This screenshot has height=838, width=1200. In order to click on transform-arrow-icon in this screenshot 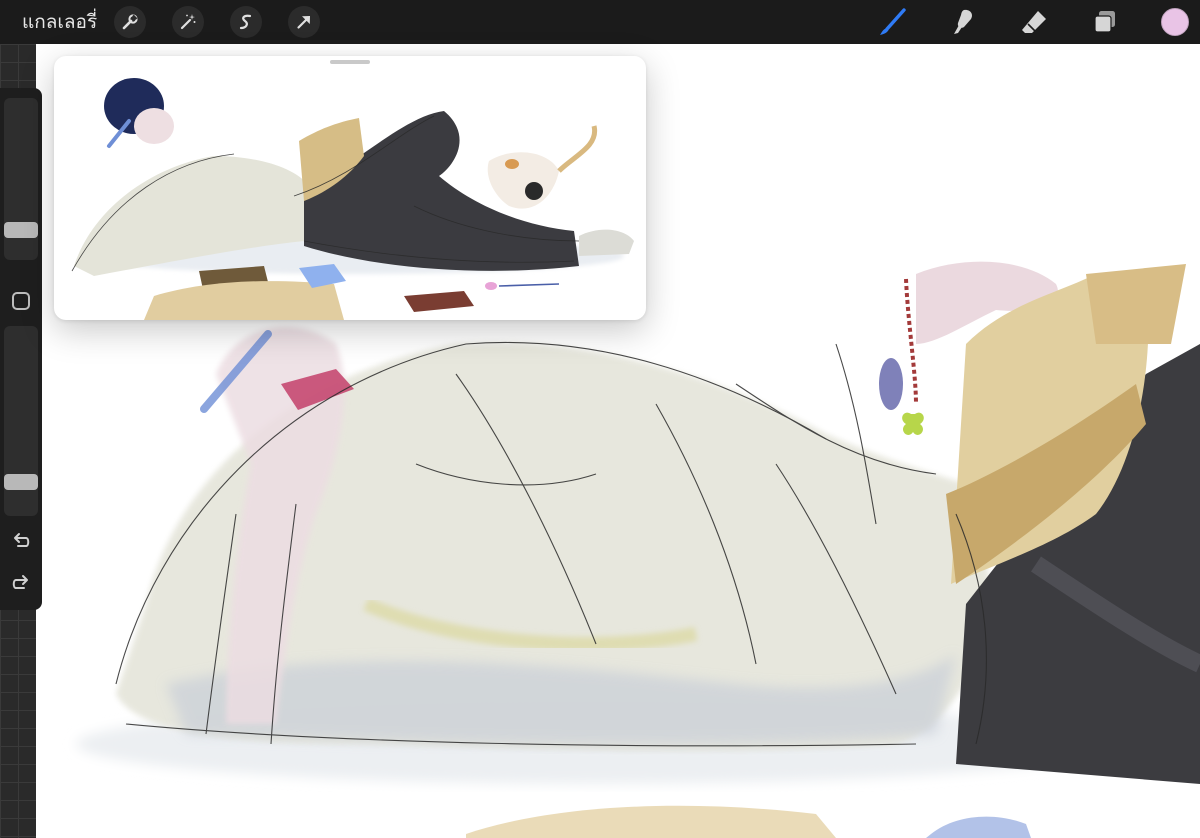, I will do `click(303, 22)`.